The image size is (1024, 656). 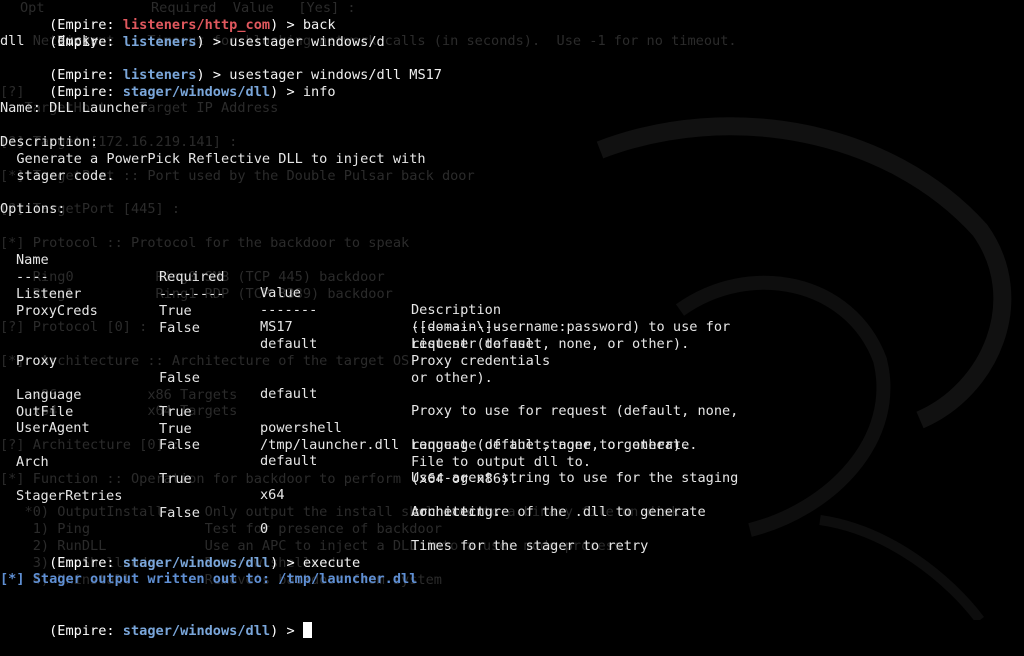 I want to click on table-row-continuation: connecting., so click(x=250, y=503).